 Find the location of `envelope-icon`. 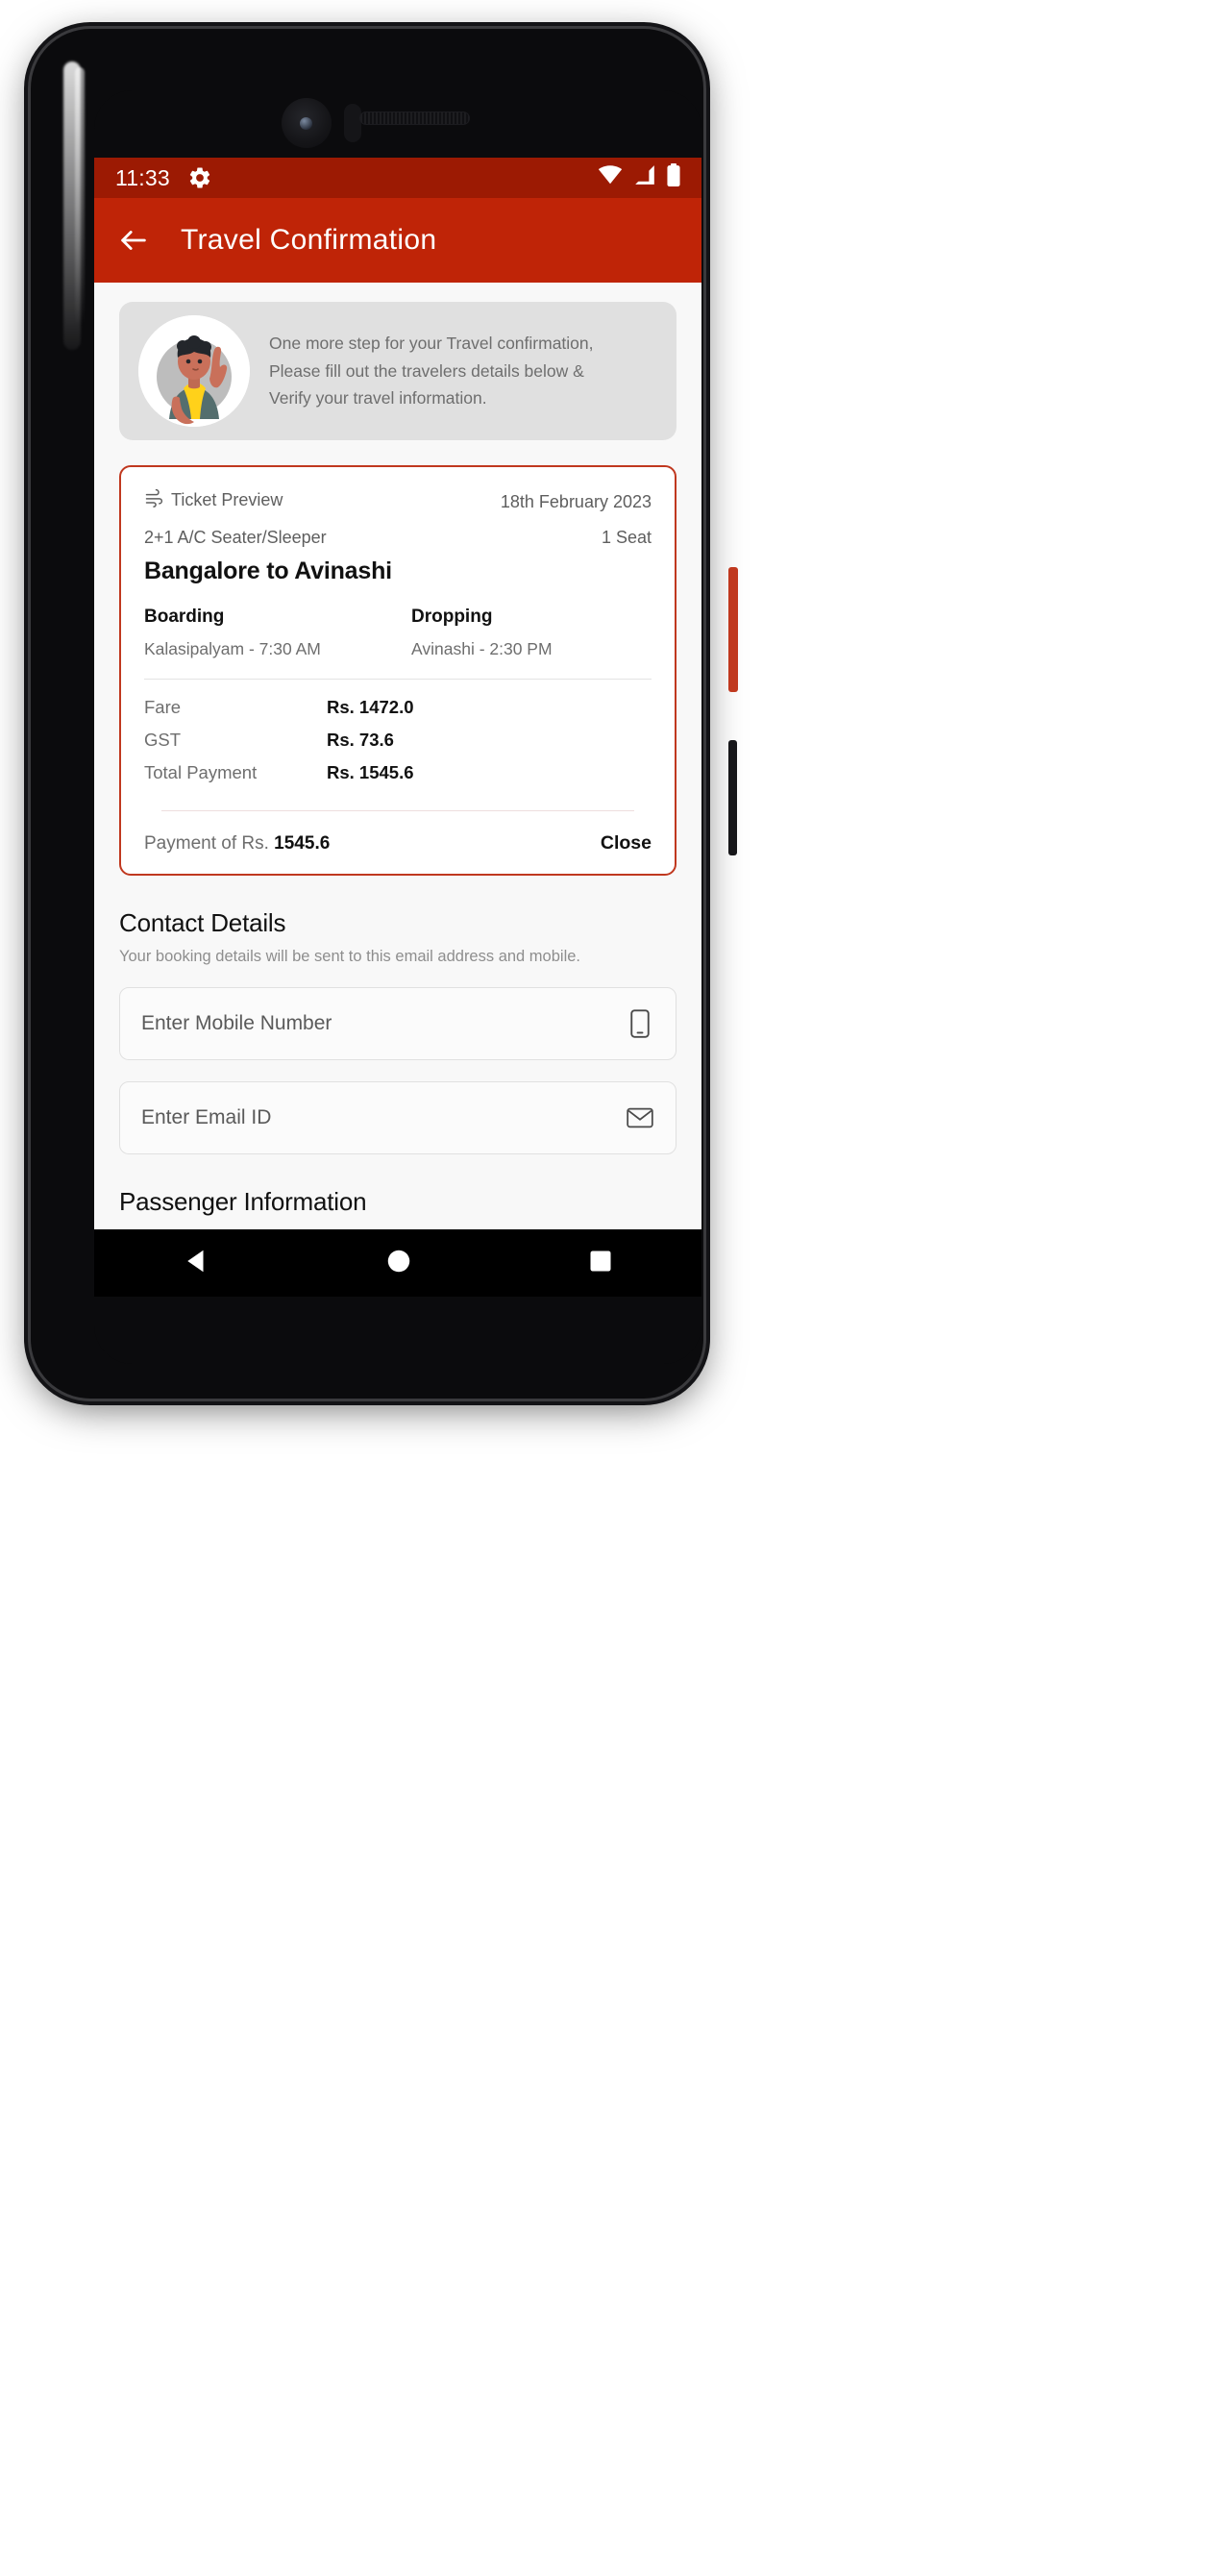

envelope-icon is located at coordinates (640, 1118).